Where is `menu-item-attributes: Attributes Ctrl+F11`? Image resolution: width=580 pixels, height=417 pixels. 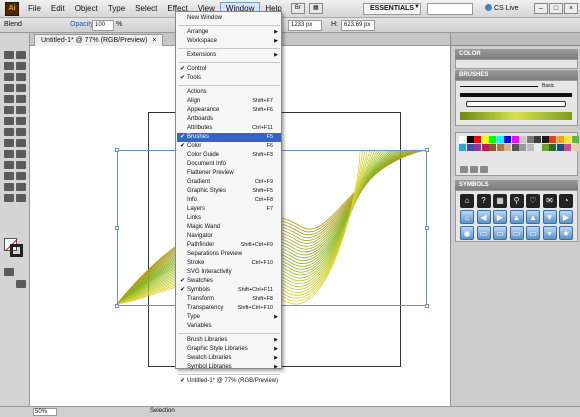 menu-item-attributes: Attributes Ctrl+F11 is located at coordinates (229, 128).